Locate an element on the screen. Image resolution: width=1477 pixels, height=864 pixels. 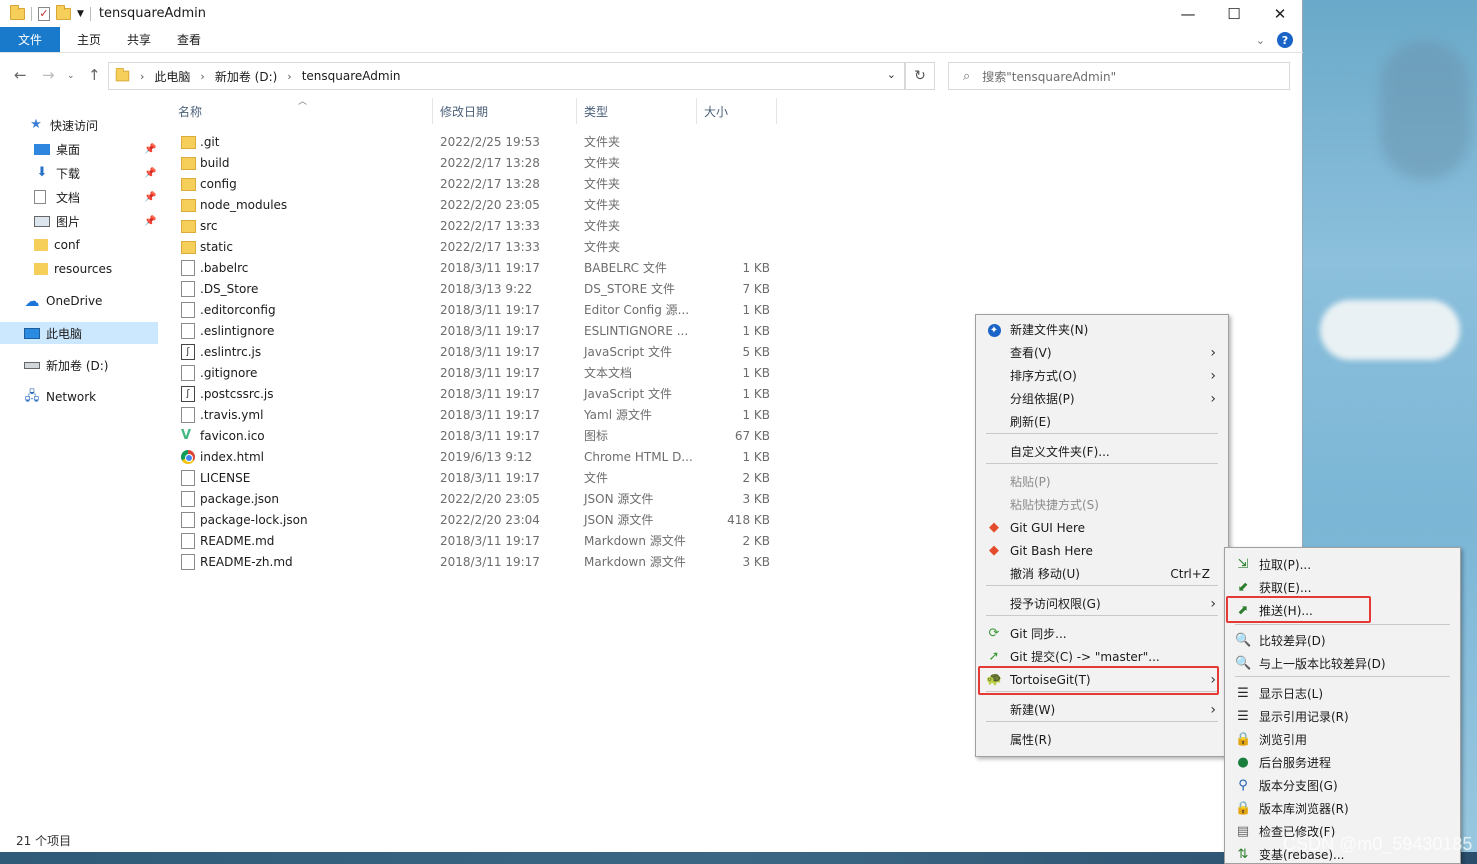
tortoisegit-menu-item: 🔍 比较差异(D) is located at coordinates (1342, 640).